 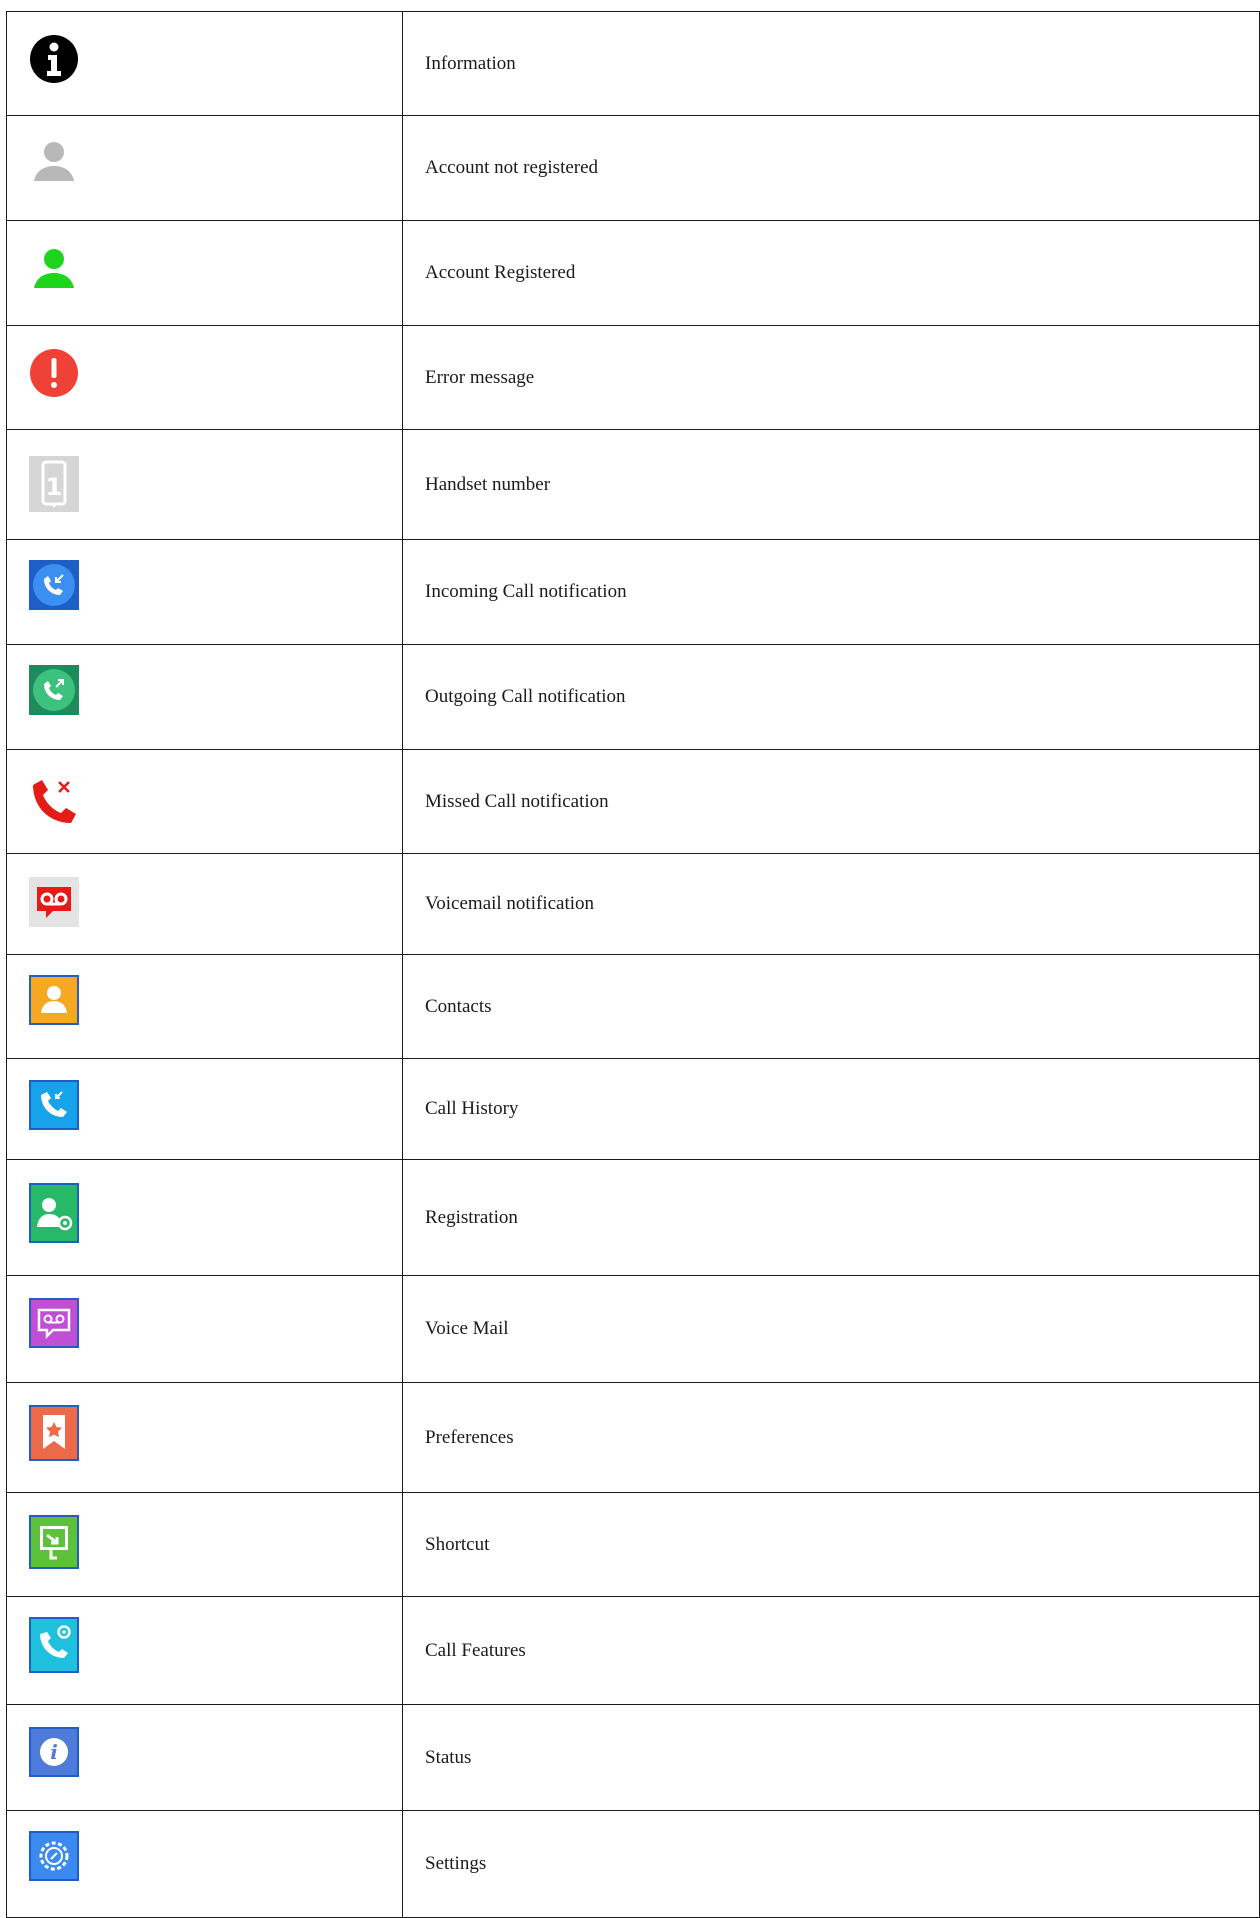 I want to click on table-row: Outgoing Call notification, so click(x=633, y=697).